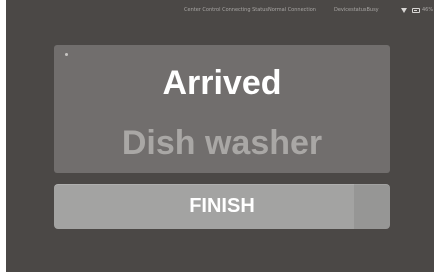 The width and height of the screenshot is (434, 272). What do you see at coordinates (356, 10) in the screenshot?
I see `device-status: DevicestatusBusy` at bounding box center [356, 10].